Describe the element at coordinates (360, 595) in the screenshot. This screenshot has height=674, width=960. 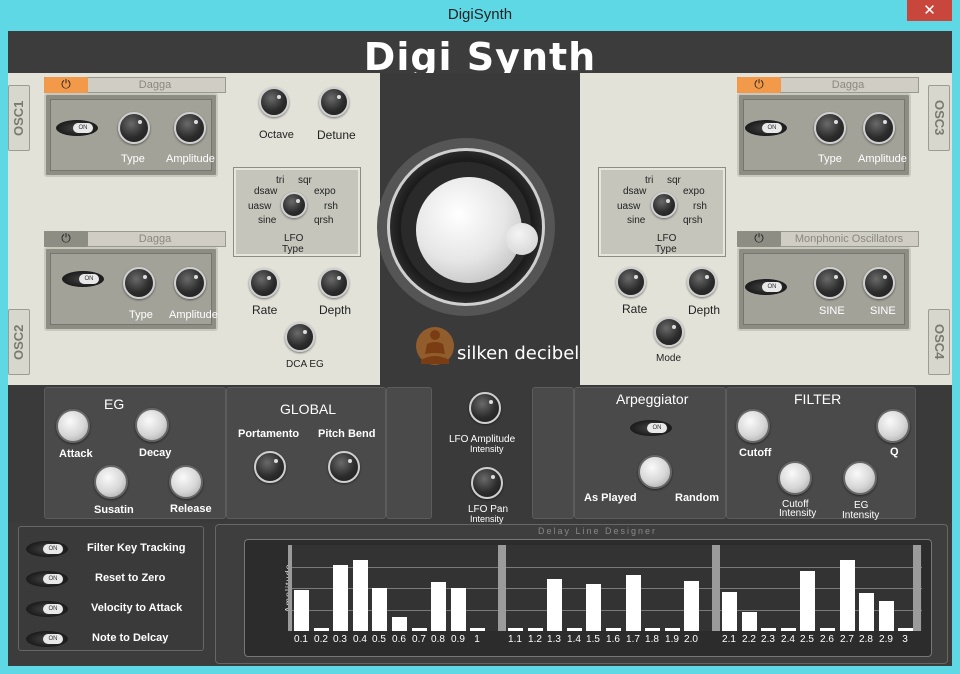
I see `delay-bar-0.4` at that location.